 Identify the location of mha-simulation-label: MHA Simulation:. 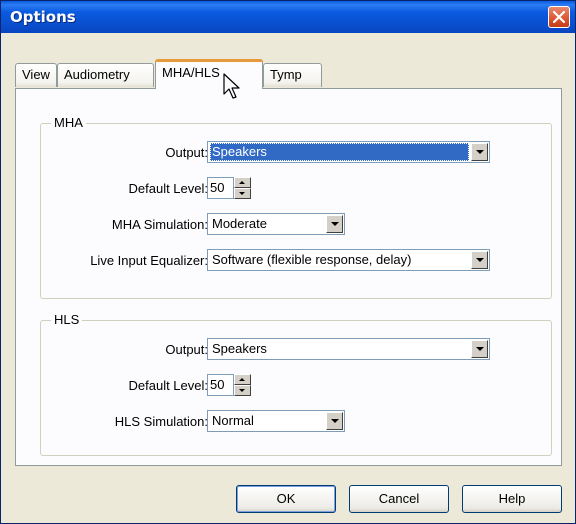
(159, 224).